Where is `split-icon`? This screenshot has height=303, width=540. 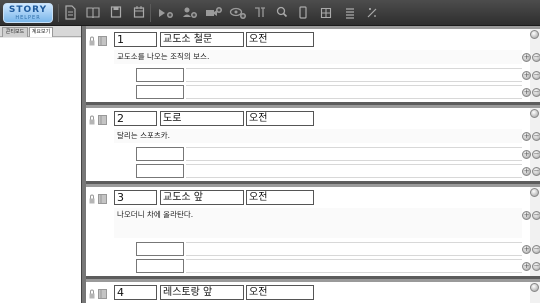 split-icon is located at coordinates (260, 12).